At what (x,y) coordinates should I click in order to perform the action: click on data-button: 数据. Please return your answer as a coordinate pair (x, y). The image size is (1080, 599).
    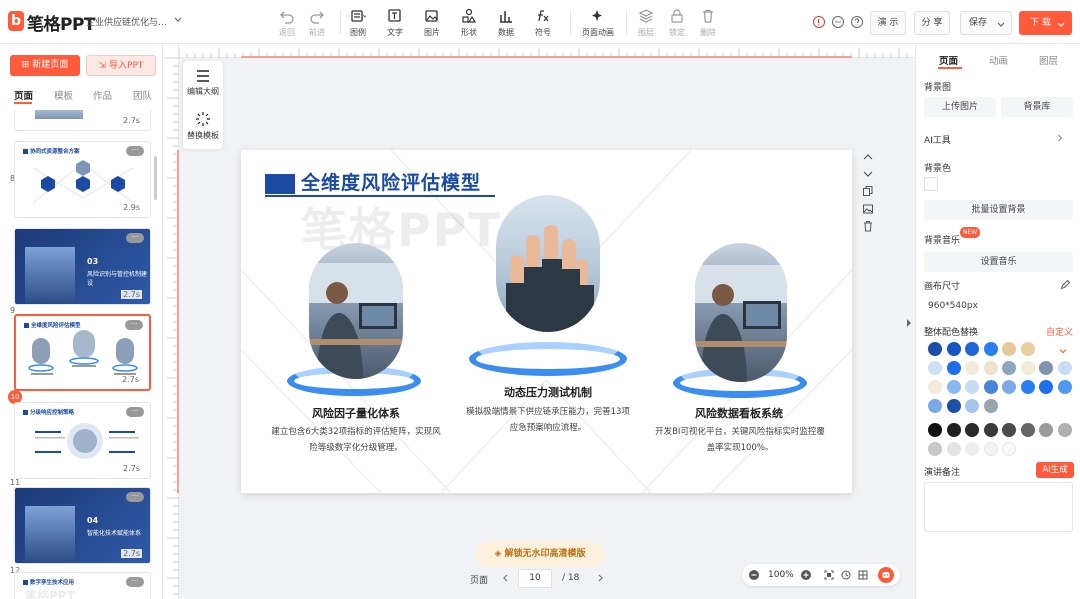
    Looking at the image, I should click on (506, 23).